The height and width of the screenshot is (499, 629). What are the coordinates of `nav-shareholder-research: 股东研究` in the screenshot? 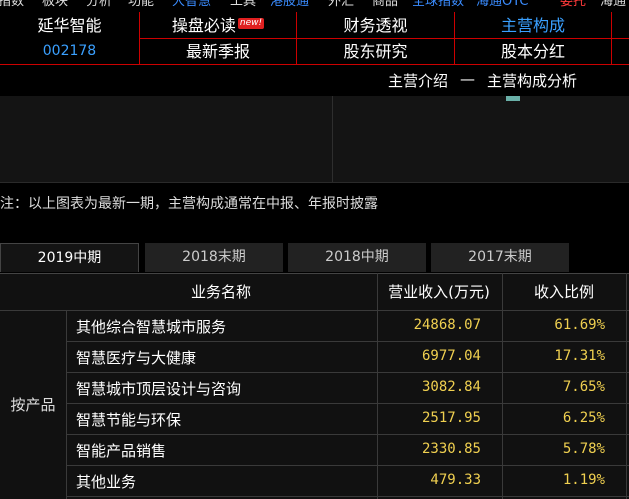 It's located at (375, 51).